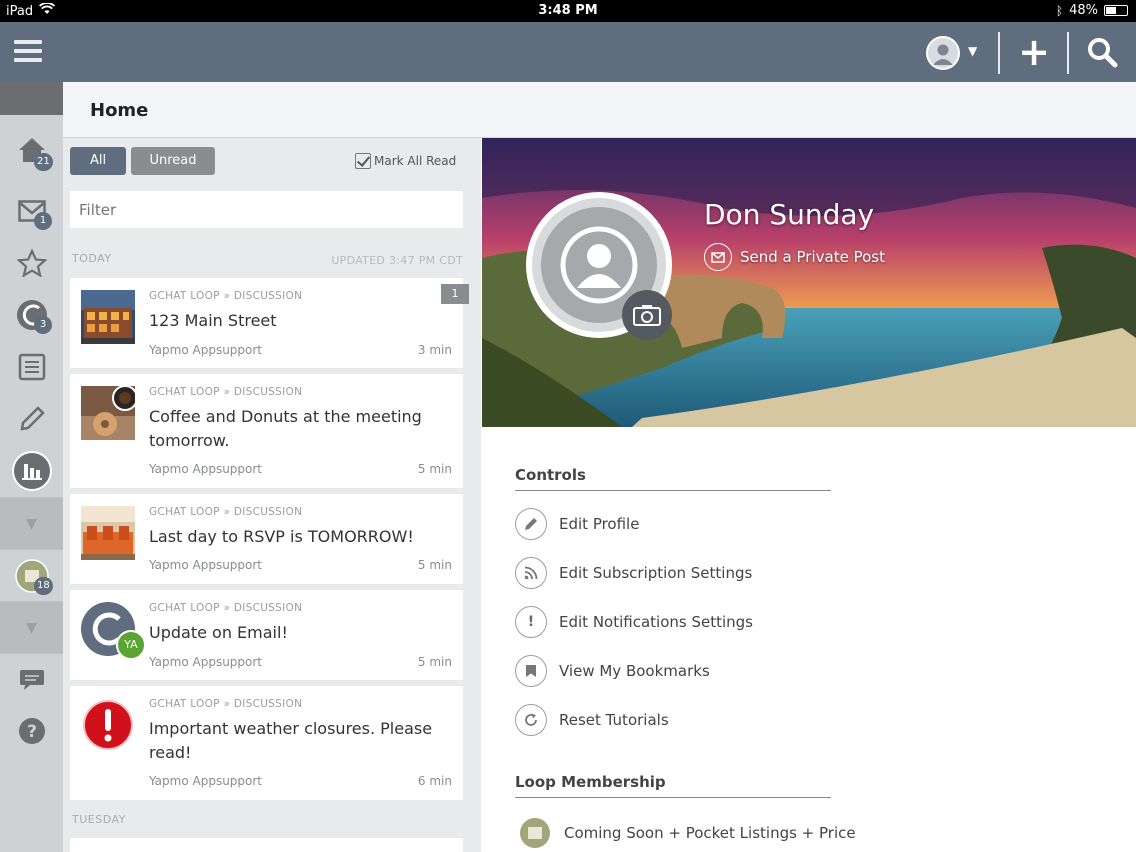 The height and width of the screenshot is (852, 1136). Describe the element at coordinates (718, 257) in the screenshot. I see `envelope-icon` at that location.